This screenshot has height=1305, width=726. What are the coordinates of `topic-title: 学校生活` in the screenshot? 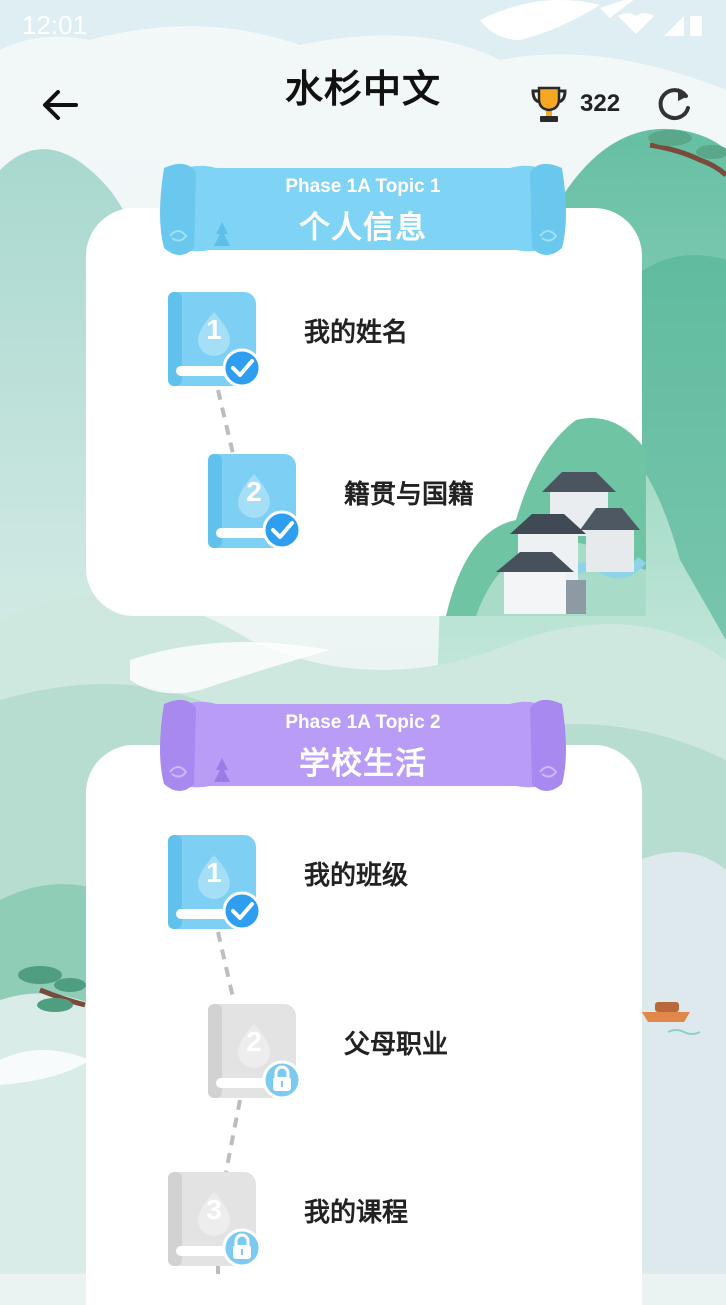 It's located at (363, 764).